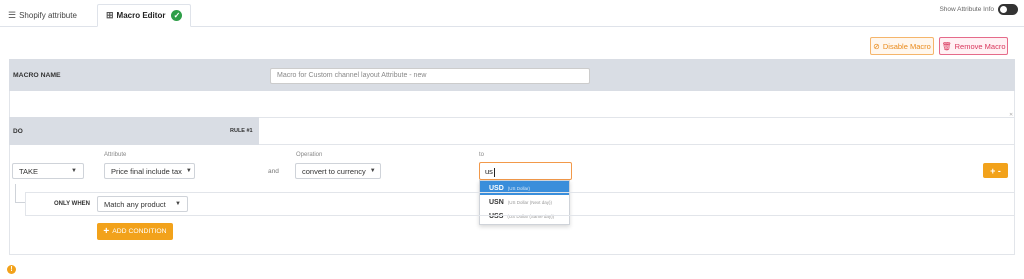 The width and height of the screenshot is (1024, 279). Describe the element at coordinates (48, 15) in the screenshot. I see `tab-label: Shopify attribute` at that location.